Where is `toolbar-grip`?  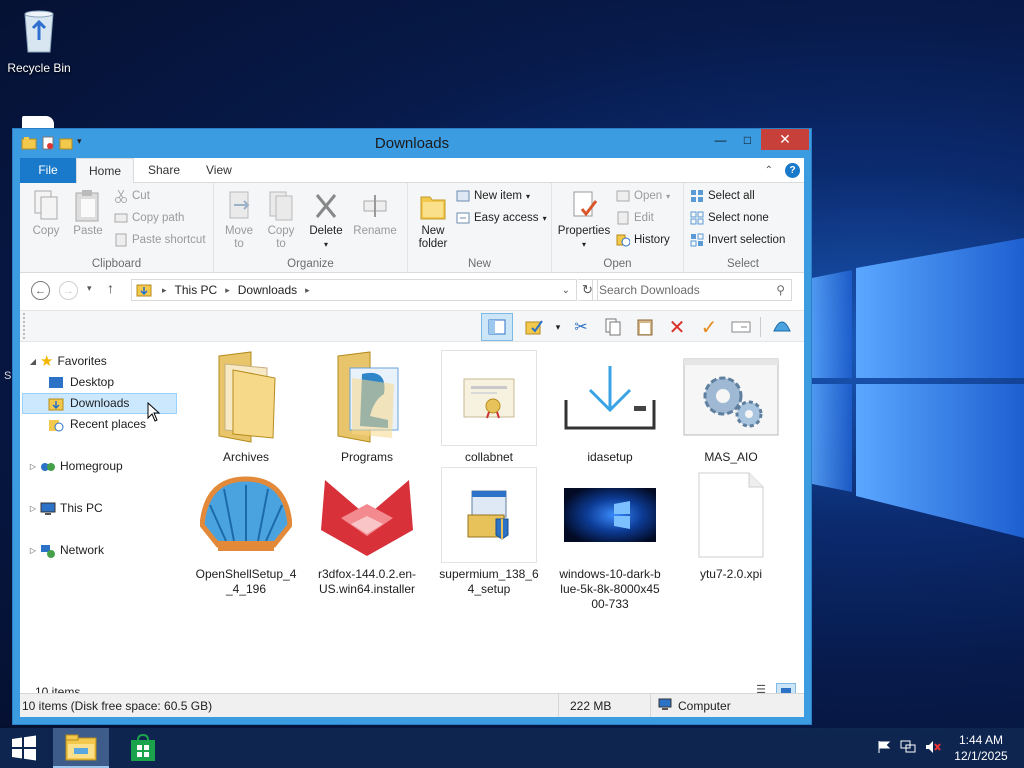 toolbar-grip is located at coordinates (24, 326).